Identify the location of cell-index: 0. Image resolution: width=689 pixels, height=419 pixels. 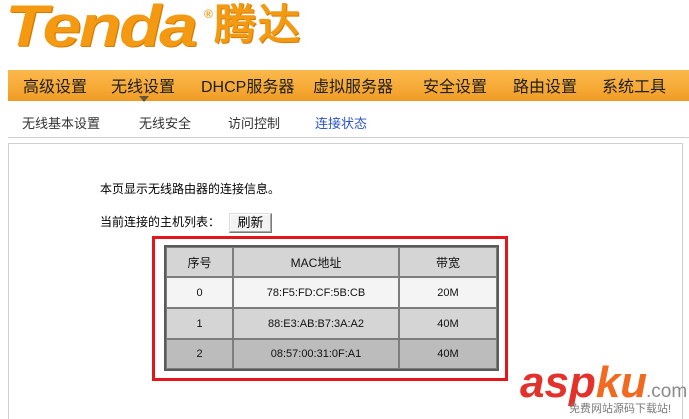
(199, 292).